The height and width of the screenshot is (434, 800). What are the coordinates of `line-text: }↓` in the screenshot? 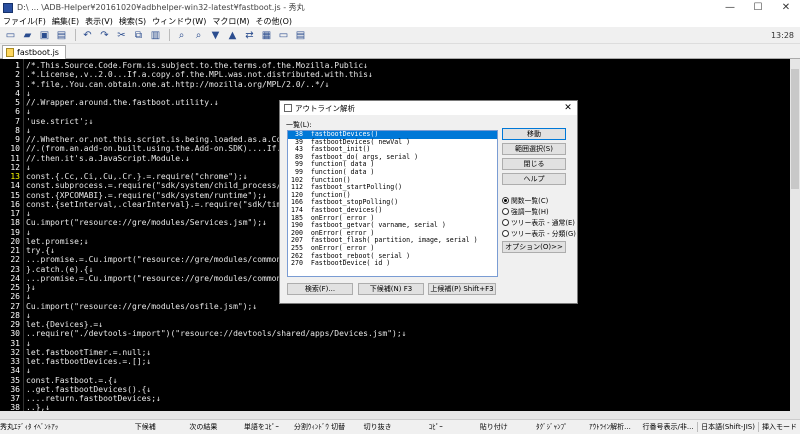 It's located at (31, 287).